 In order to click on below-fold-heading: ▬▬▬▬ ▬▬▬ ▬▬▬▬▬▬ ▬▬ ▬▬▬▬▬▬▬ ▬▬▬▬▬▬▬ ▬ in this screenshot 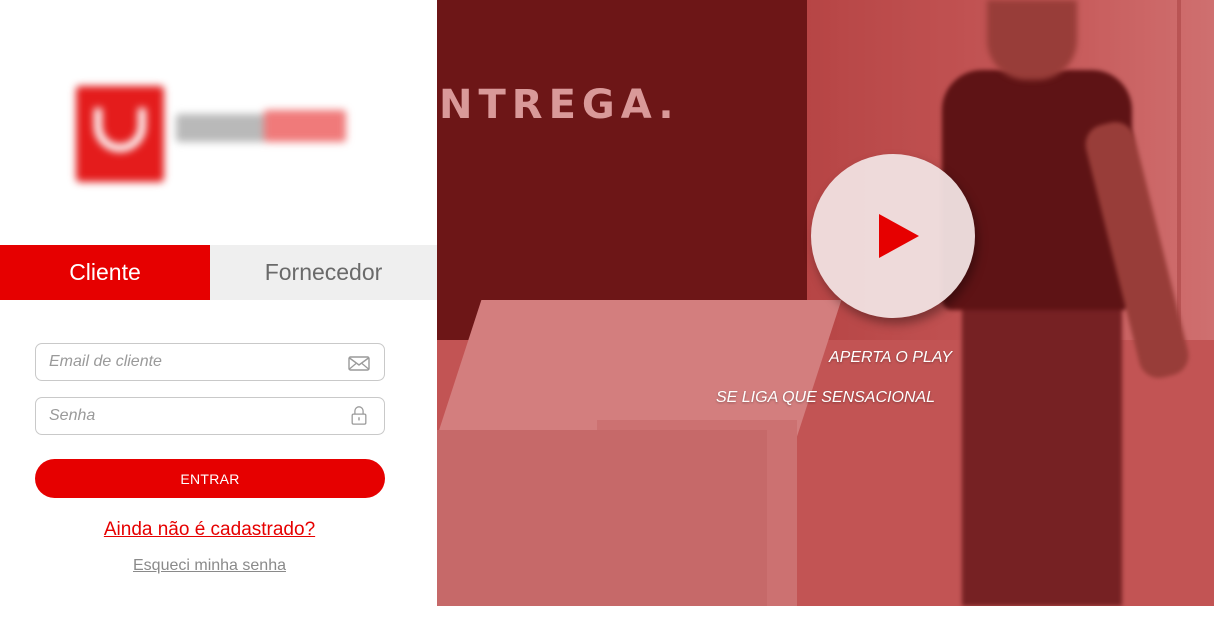, I will do `click(825, 615)`.